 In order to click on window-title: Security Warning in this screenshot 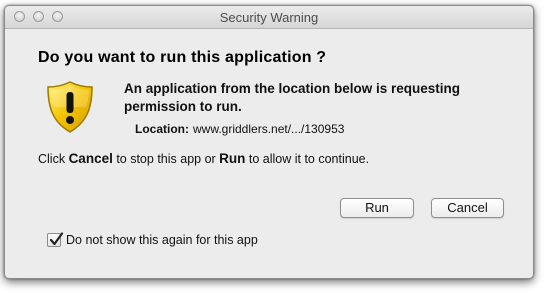, I will do `click(269, 17)`.